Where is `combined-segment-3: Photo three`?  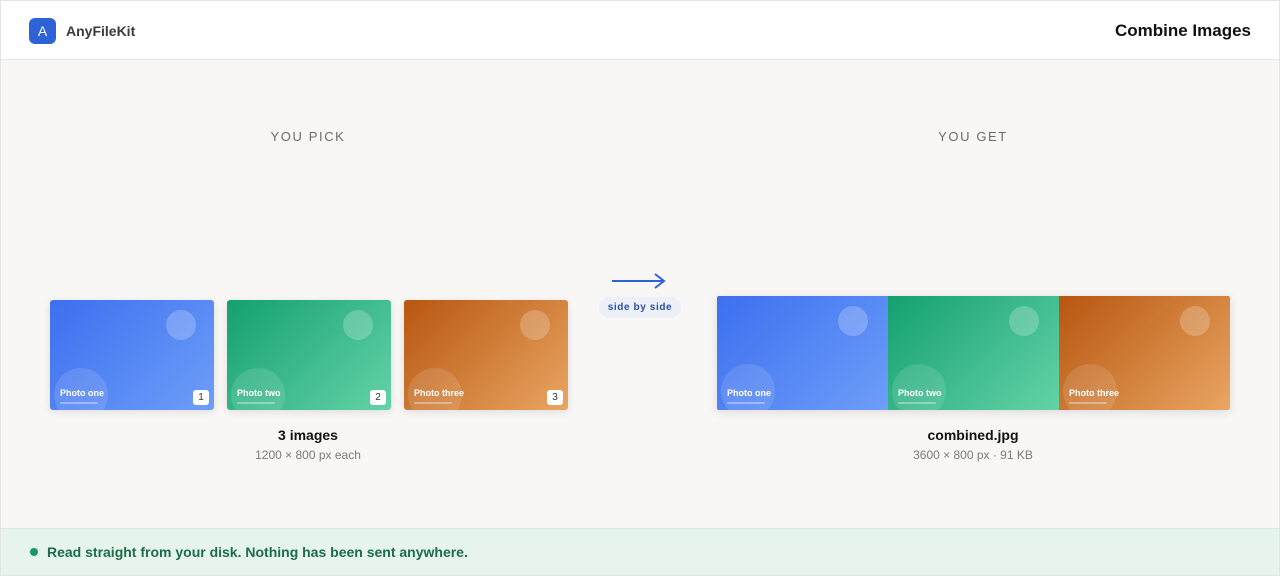 combined-segment-3: Photo three is located at coordinates (1144, 353).